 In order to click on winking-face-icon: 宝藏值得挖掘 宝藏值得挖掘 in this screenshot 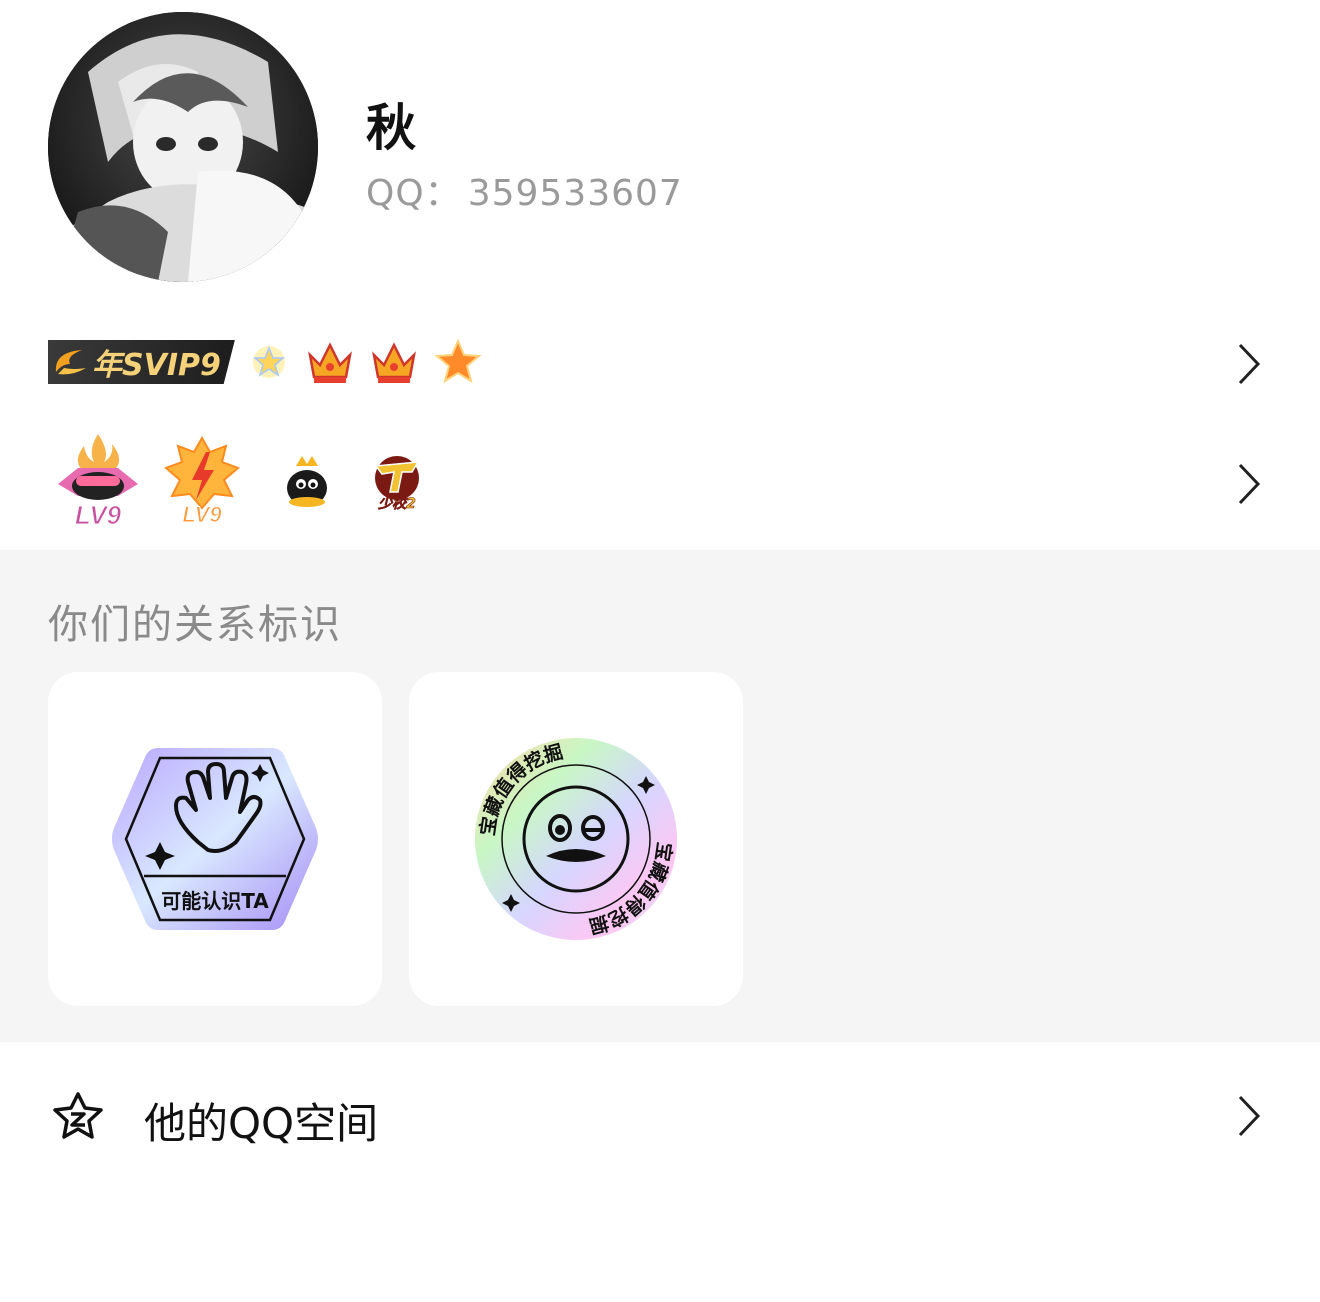, I will do `click(576, 839)`.